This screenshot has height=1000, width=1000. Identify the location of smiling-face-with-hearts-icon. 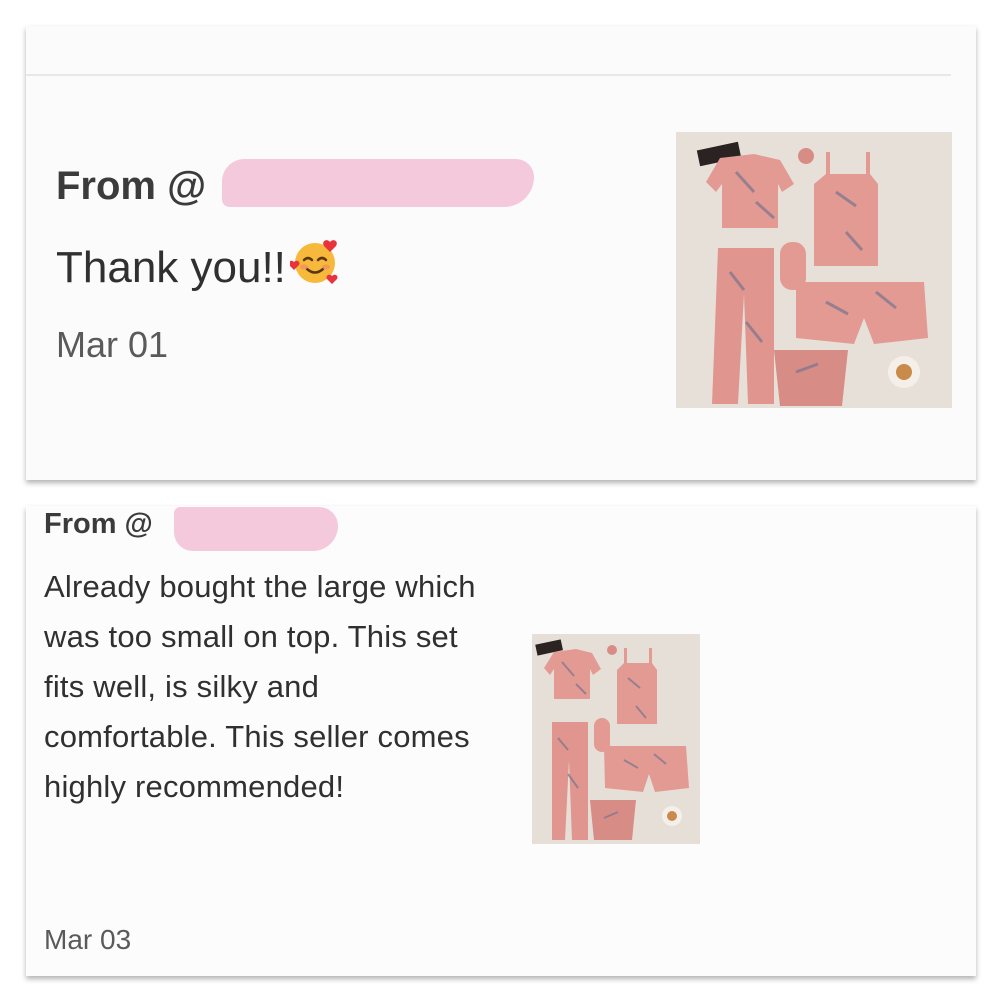
(315, 267).